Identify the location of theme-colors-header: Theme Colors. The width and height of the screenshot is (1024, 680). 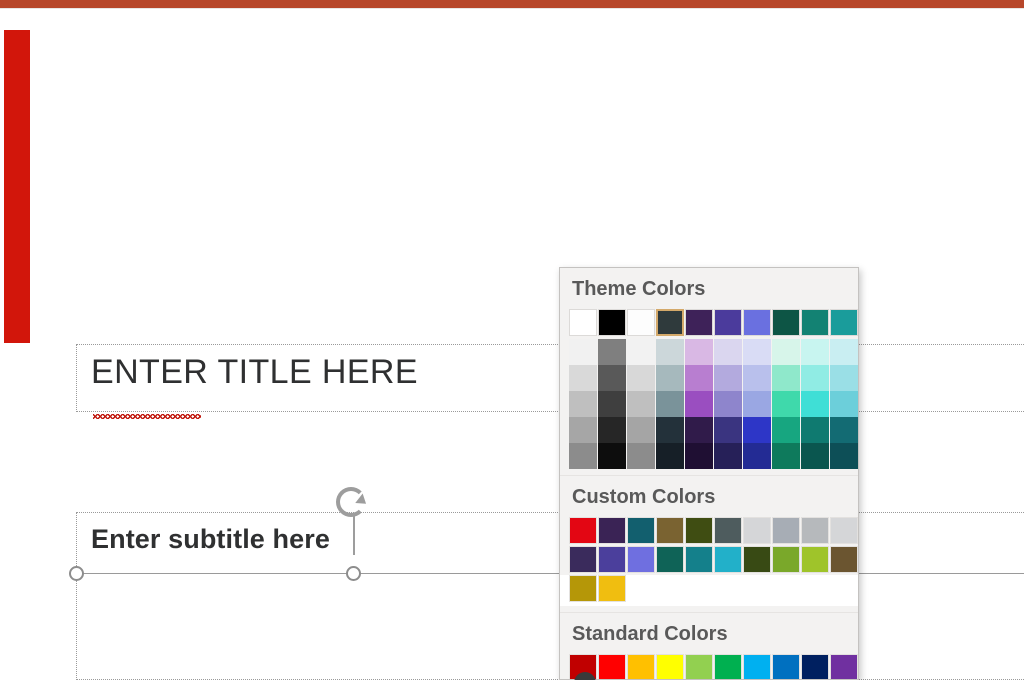
(639, 289).